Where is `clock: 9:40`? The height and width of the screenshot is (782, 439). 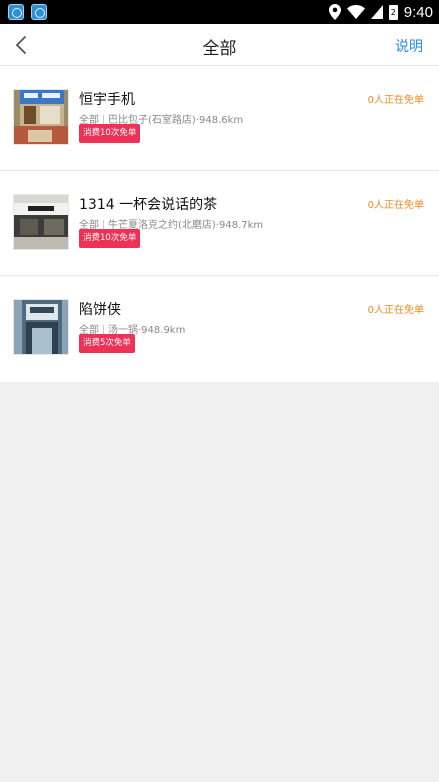
clock: 9:40 is located at coordinates (418, 12).